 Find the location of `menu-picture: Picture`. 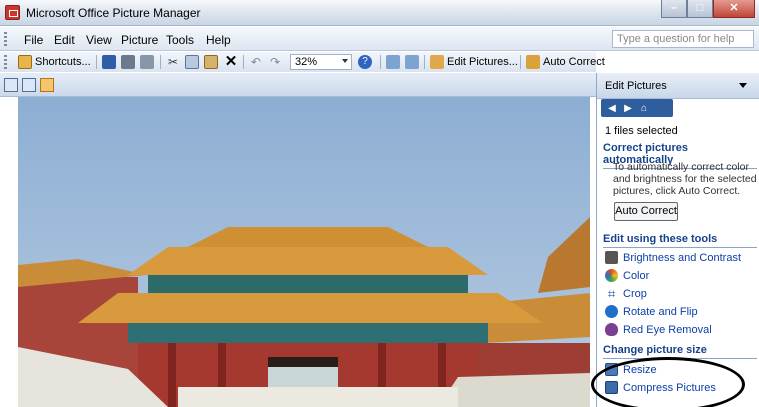

menu-picture: Picture is located at coordinates (139, 40).